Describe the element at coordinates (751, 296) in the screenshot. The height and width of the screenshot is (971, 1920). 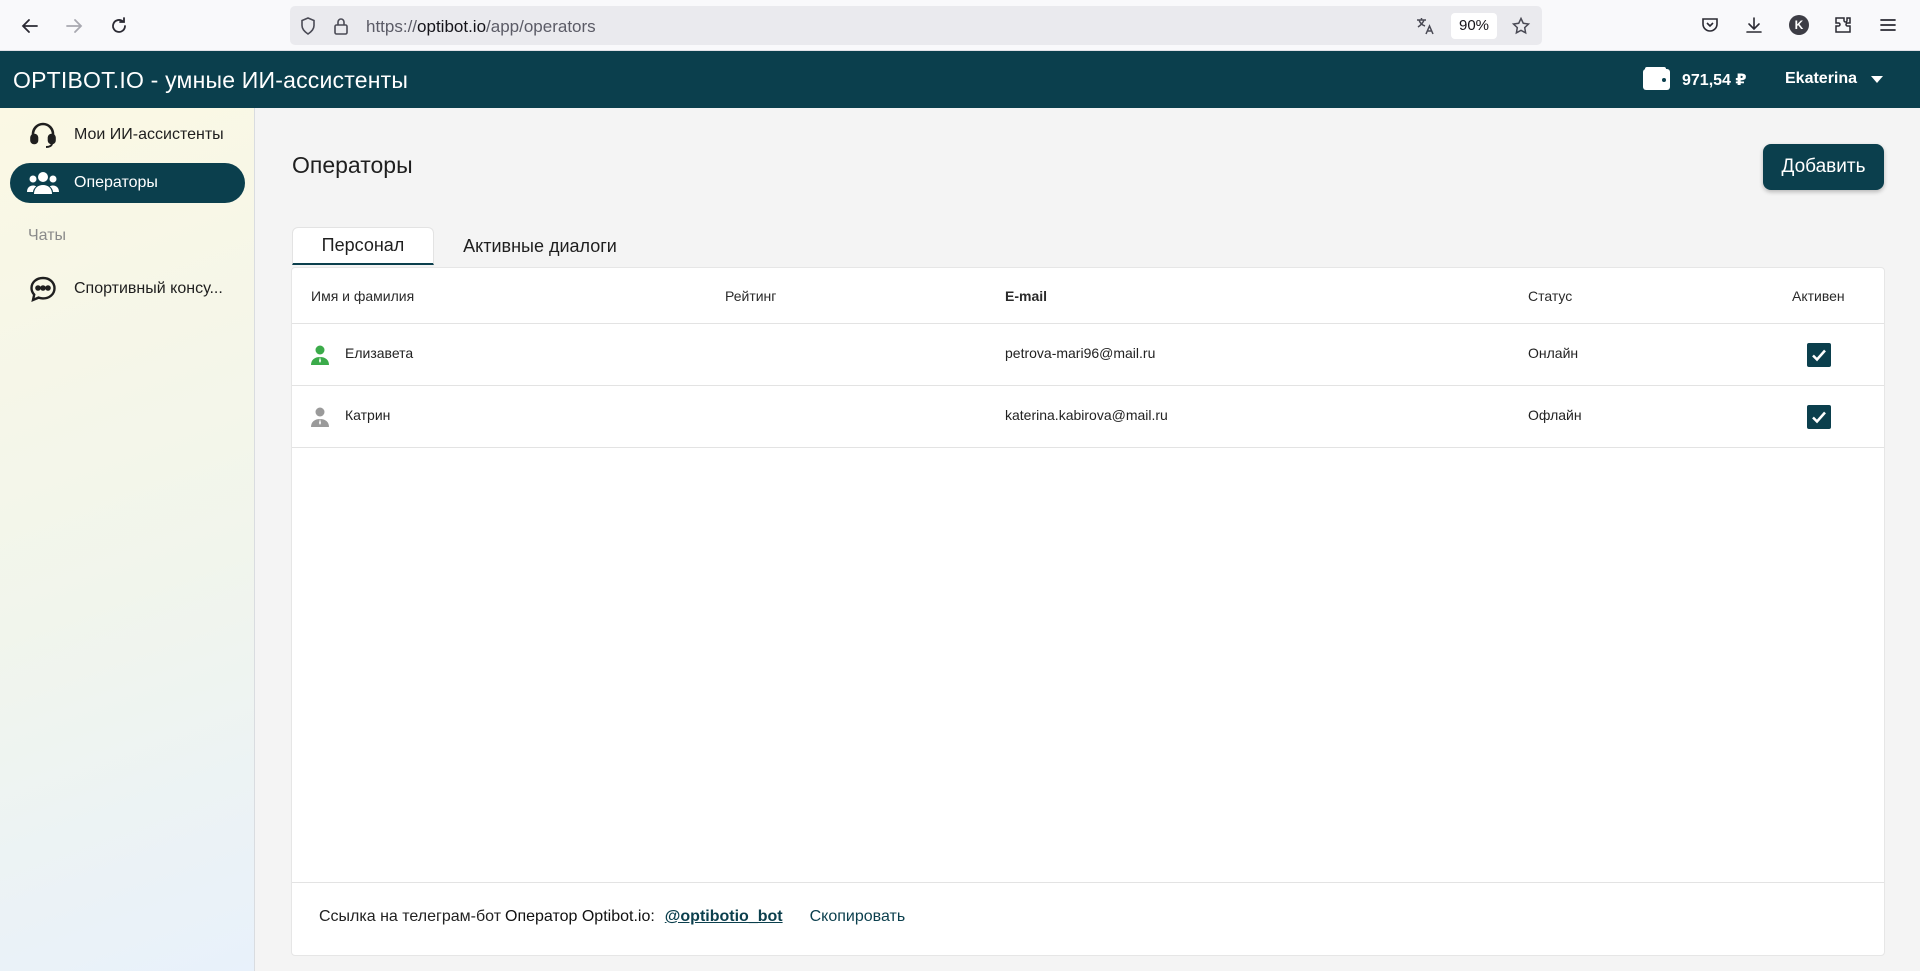
I see `column-header-rating: Рейтинг` at that location.